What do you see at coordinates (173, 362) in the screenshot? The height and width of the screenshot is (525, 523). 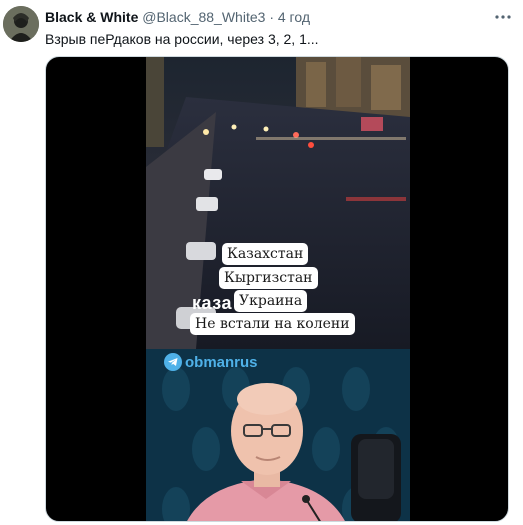 I see `telegram-icon` at bounding box center [173, 362].